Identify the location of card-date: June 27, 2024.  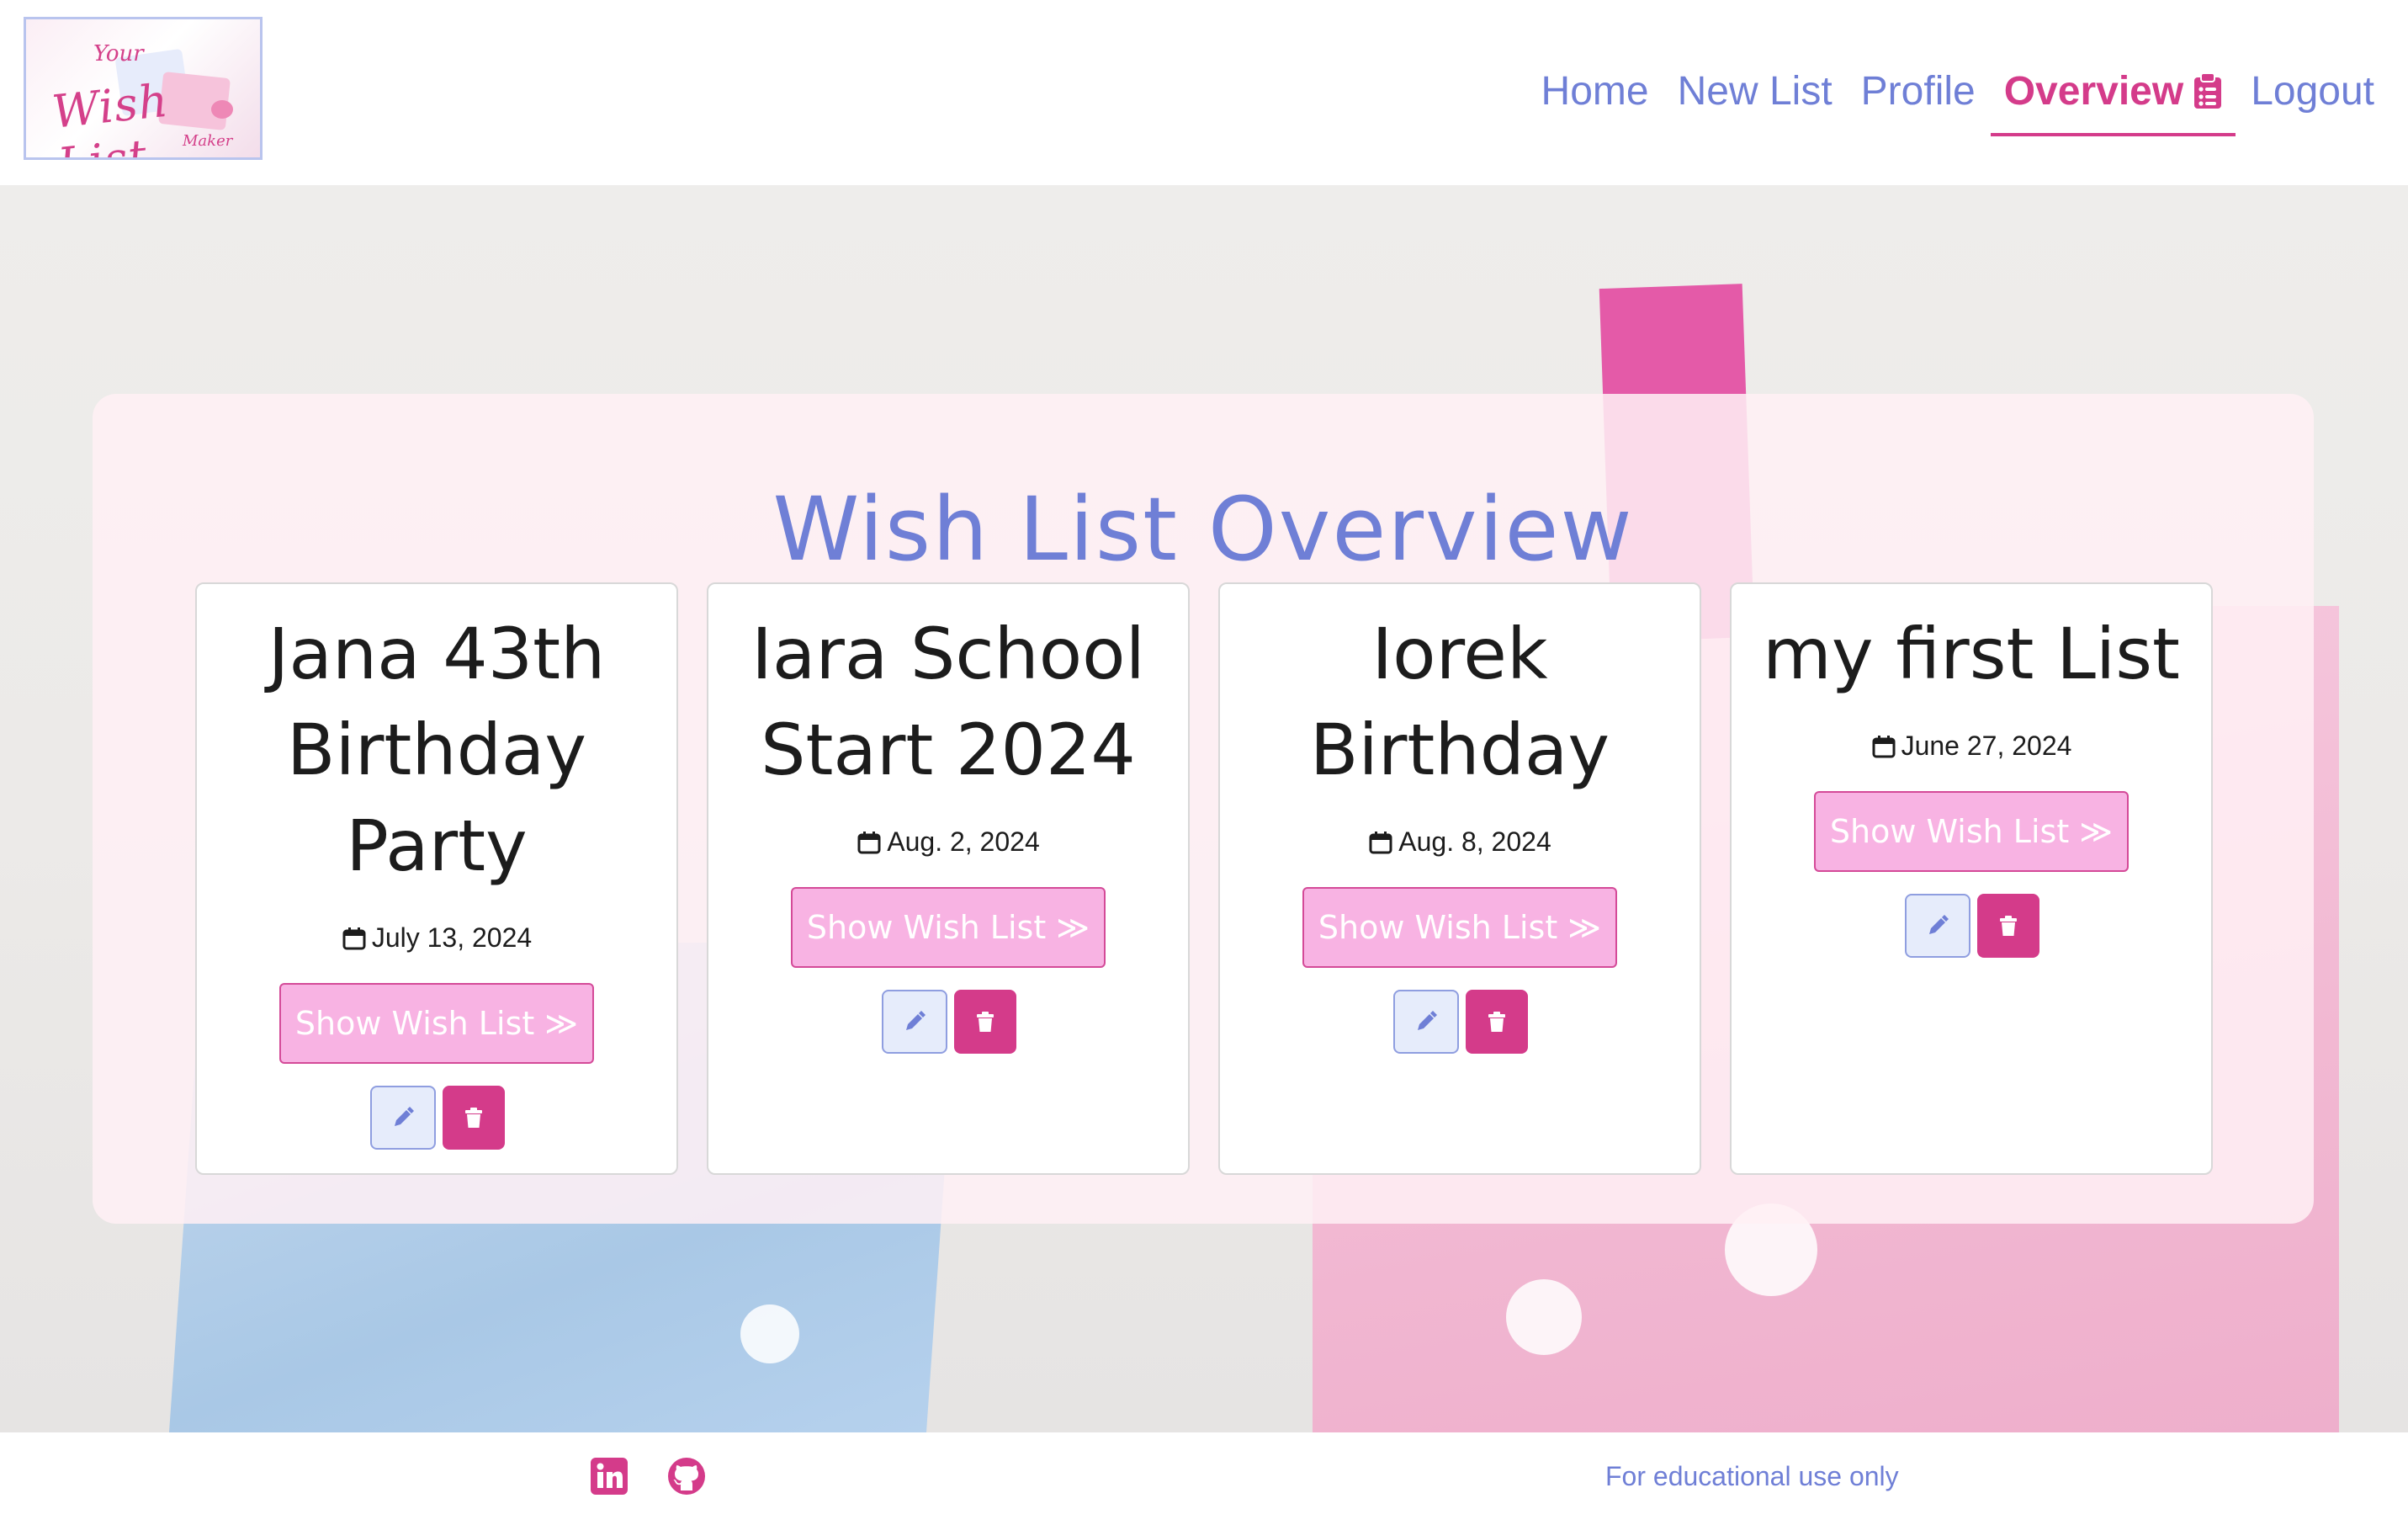
(1971, 747).